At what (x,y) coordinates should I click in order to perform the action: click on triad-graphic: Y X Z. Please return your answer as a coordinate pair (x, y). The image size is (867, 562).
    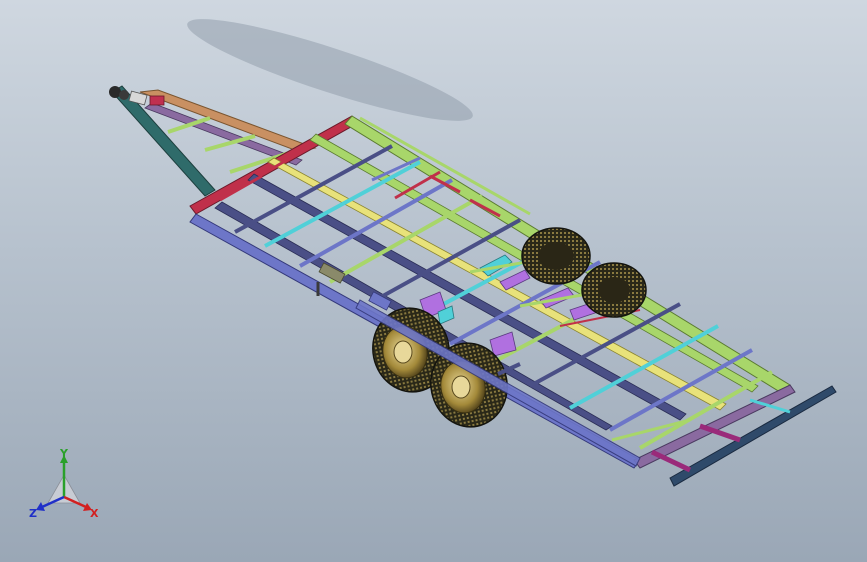
    Looking at the image, I should click on (64, 483).